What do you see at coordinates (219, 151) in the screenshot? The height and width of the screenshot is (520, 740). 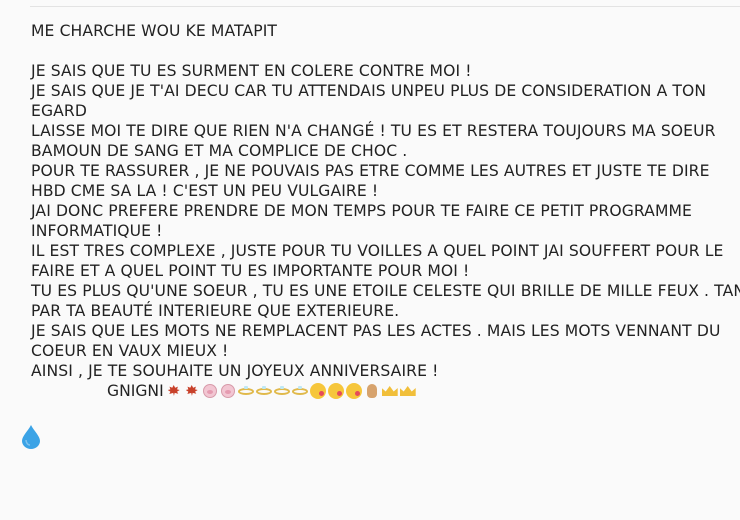 I see `message-line: BAMOUN DE SANG ET MA COMPLICE DE CHOC .` at bounding box center [219, 151].